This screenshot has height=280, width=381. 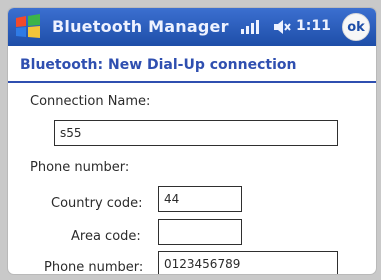 What do you see at coordinates (313, 26) in the screenshot?
I see `clock: 1:11` at bounding box center [313, 26].